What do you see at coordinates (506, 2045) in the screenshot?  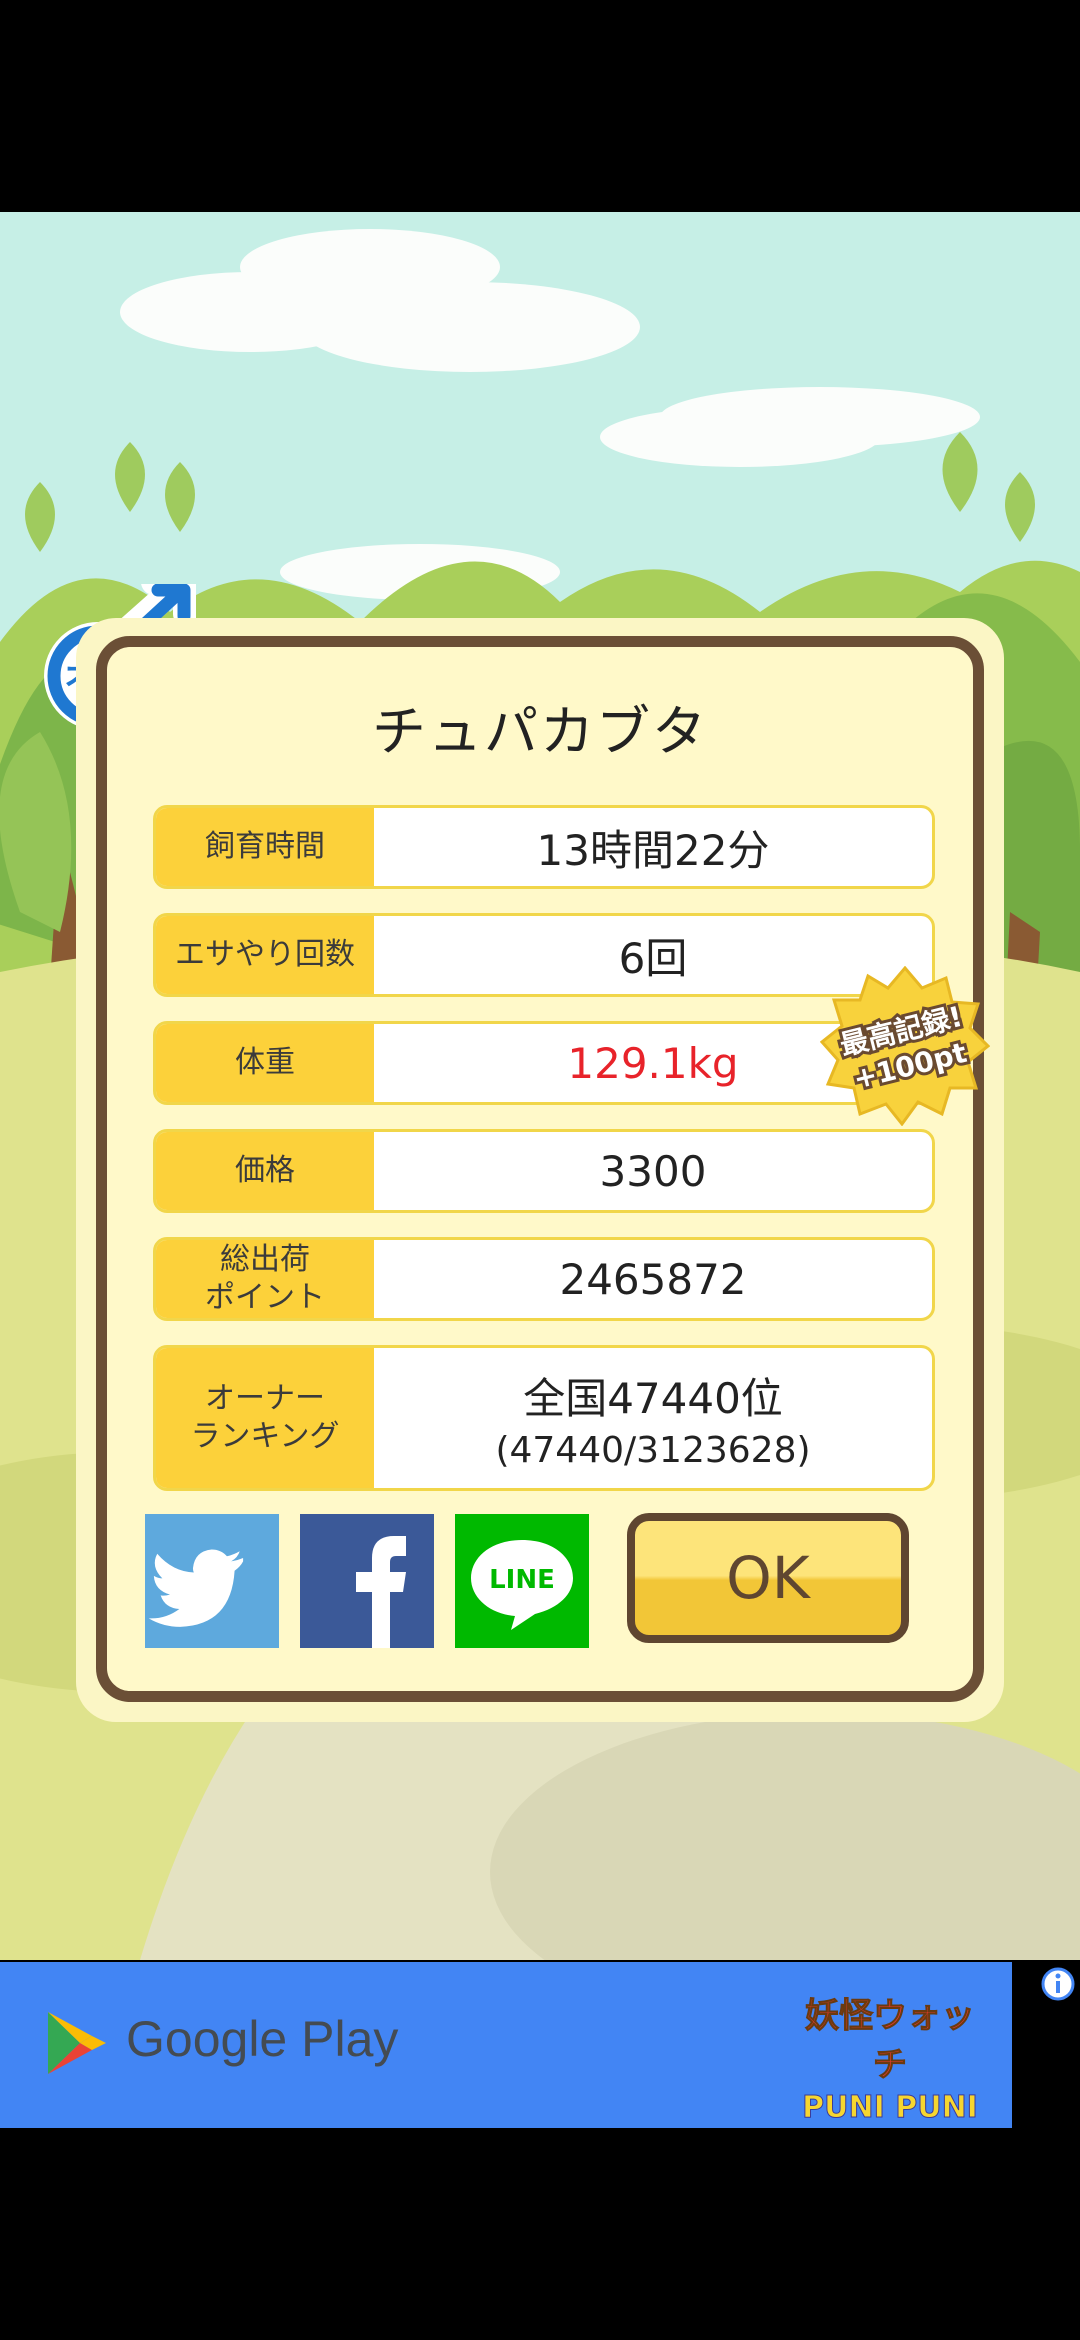 I see `ad-banner: Google Play 妖怪ウォッチ PUNI PUNI` at bounding box center [506, 2045].